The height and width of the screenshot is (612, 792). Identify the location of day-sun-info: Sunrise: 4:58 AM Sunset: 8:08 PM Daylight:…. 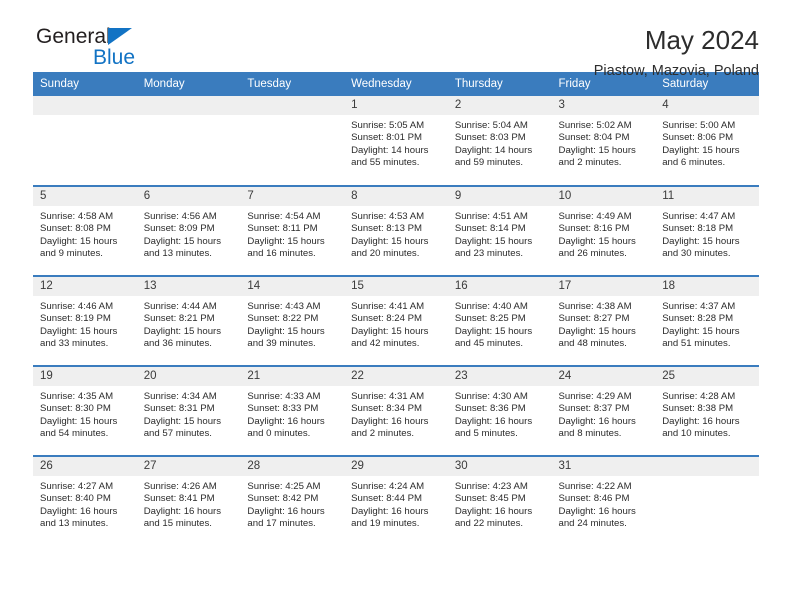
(85, 233).